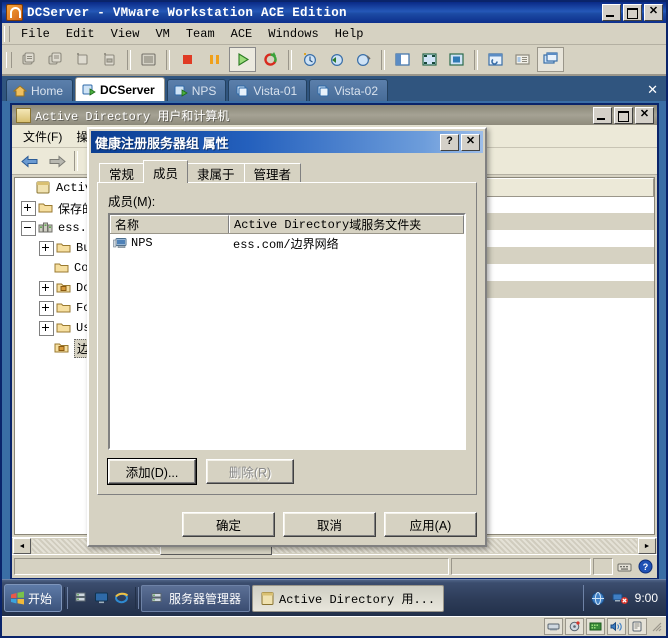 The width and height of the screenshot is (668, 638). What do you see at coordinates (270, 59) in the screenshot?
I see `reset-icon` at bounding box center [270, 59].